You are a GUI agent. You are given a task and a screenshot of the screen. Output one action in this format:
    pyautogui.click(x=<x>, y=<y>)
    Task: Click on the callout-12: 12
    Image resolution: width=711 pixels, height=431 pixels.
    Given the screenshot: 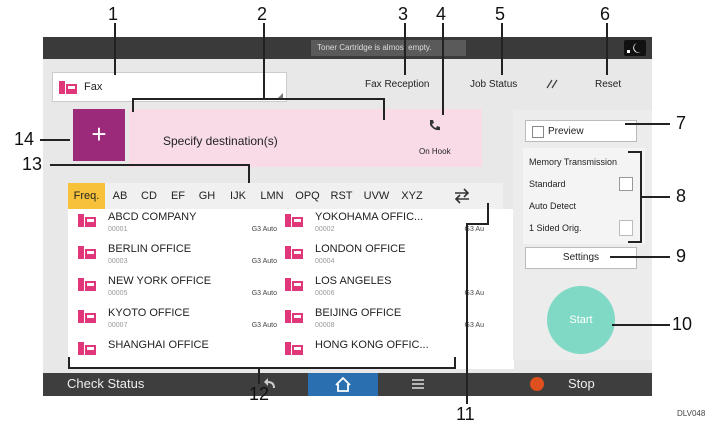 What is the action you would take?
    pyautogui.click(x=259, y=394)
    